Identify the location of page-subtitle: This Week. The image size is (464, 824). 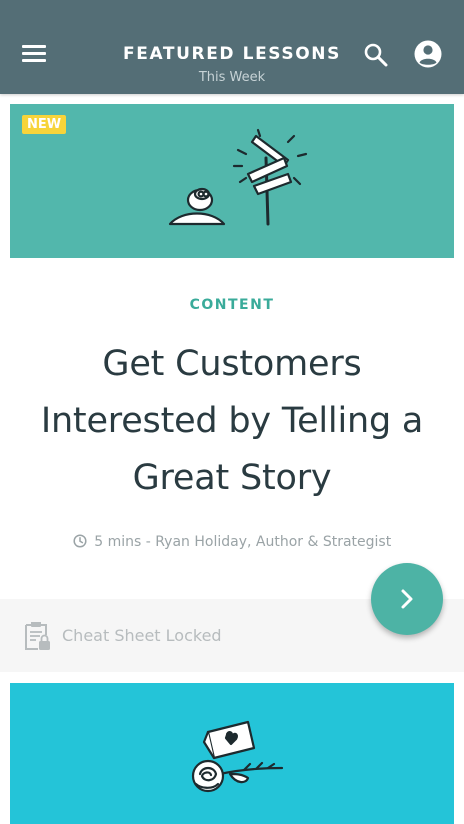
(232, 77).